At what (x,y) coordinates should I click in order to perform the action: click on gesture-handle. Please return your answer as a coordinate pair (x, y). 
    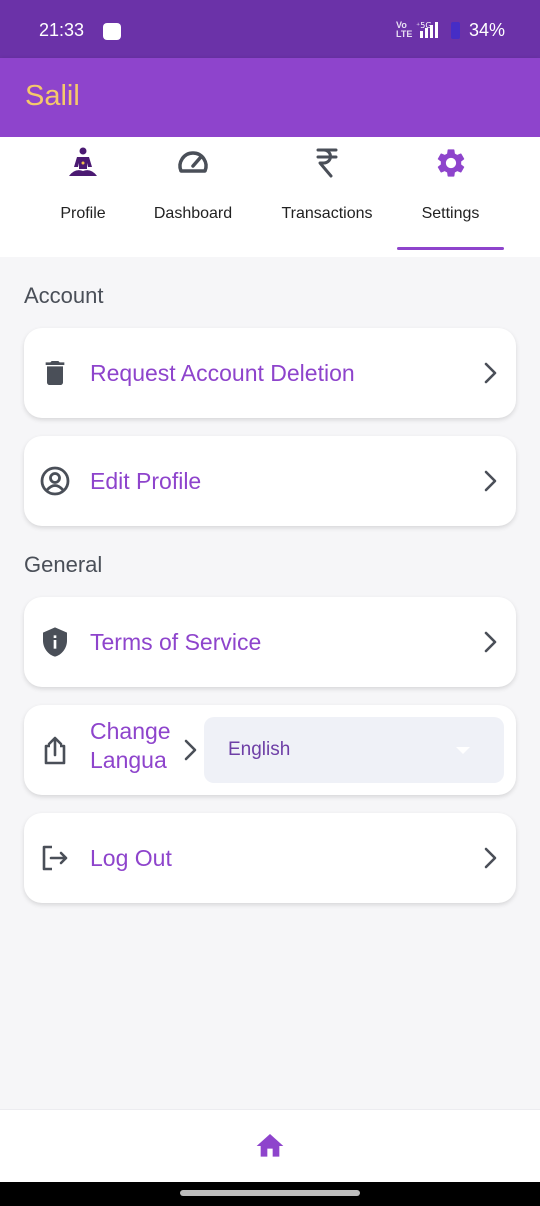
    Looking at the image, I should click on (270, 1193).